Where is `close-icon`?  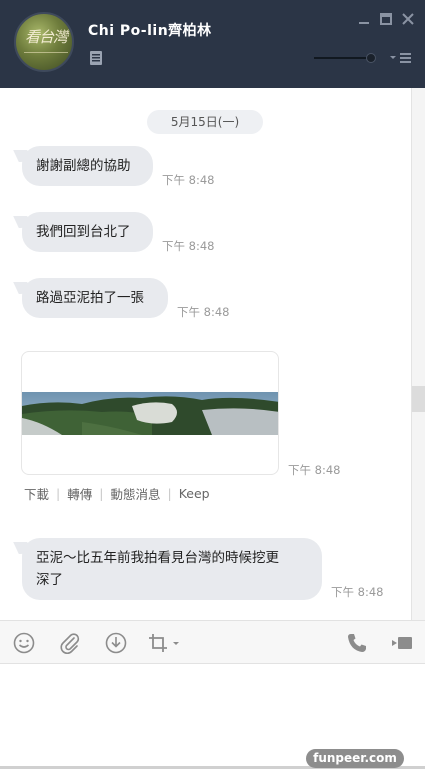 close-icon is located at coordinates (408, 19).